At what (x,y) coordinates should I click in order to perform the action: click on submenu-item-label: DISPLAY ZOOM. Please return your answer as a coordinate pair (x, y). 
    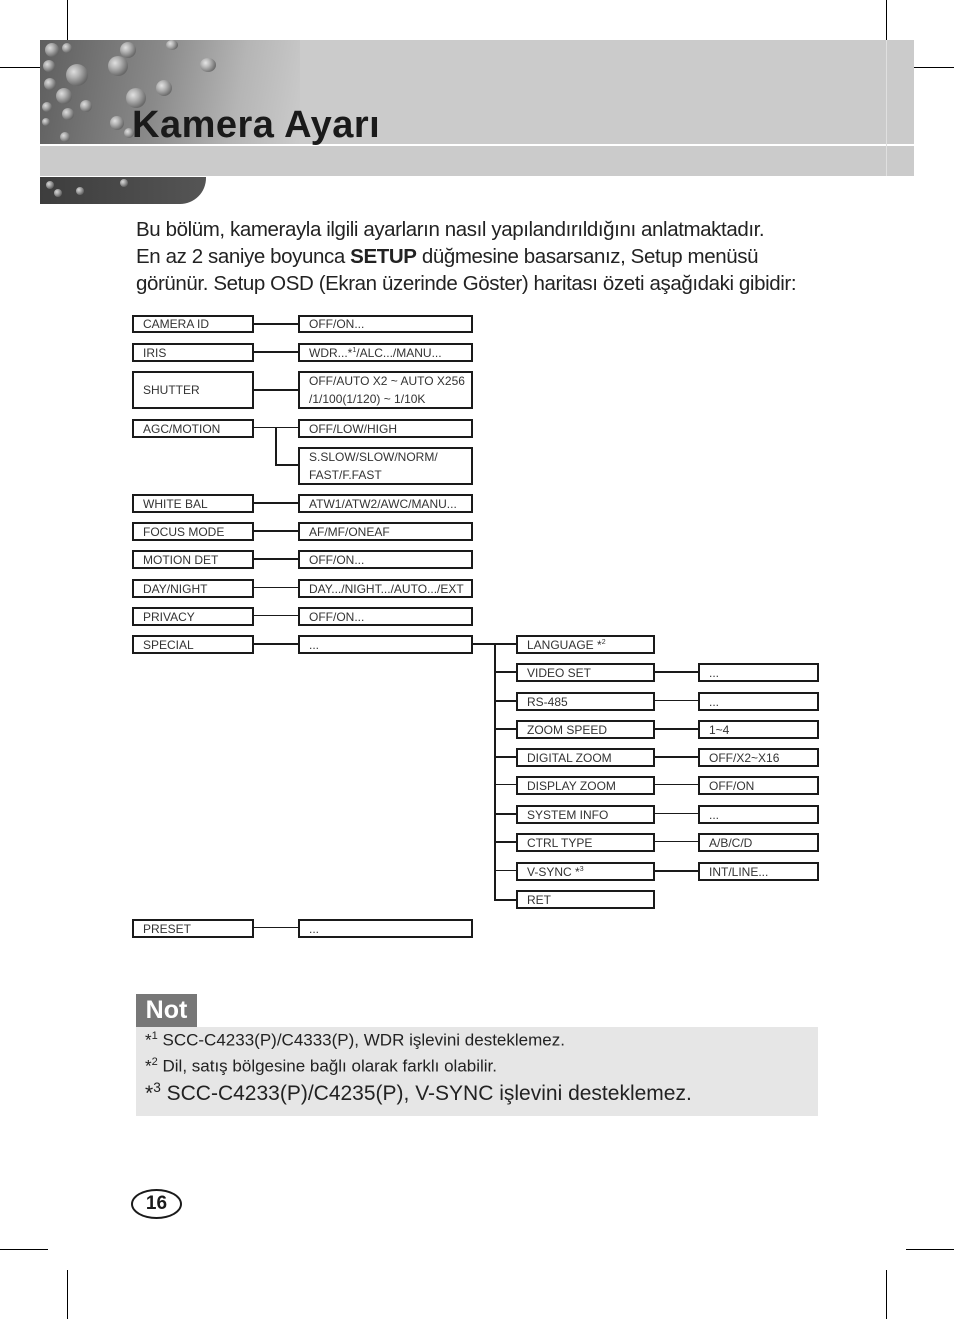
    Looking at the image, I should click on (571, 785).